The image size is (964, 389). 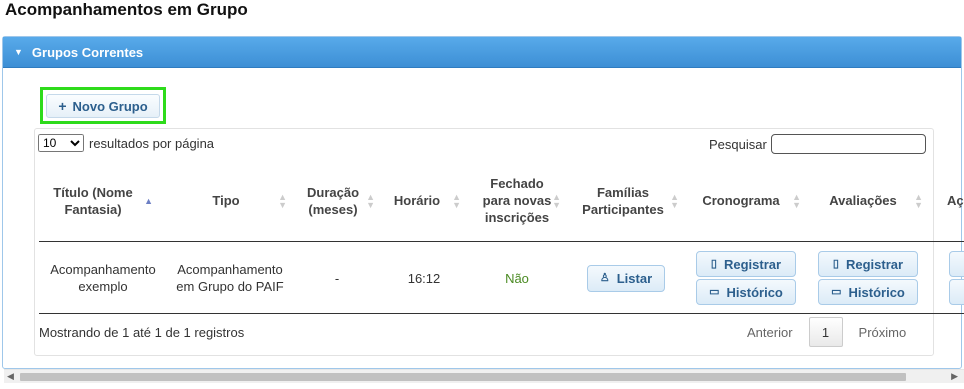 What do you see at coordinates (741, 200) in the screenshot?
I see `column-label: Cronograma` at bounding box center [741, 200].